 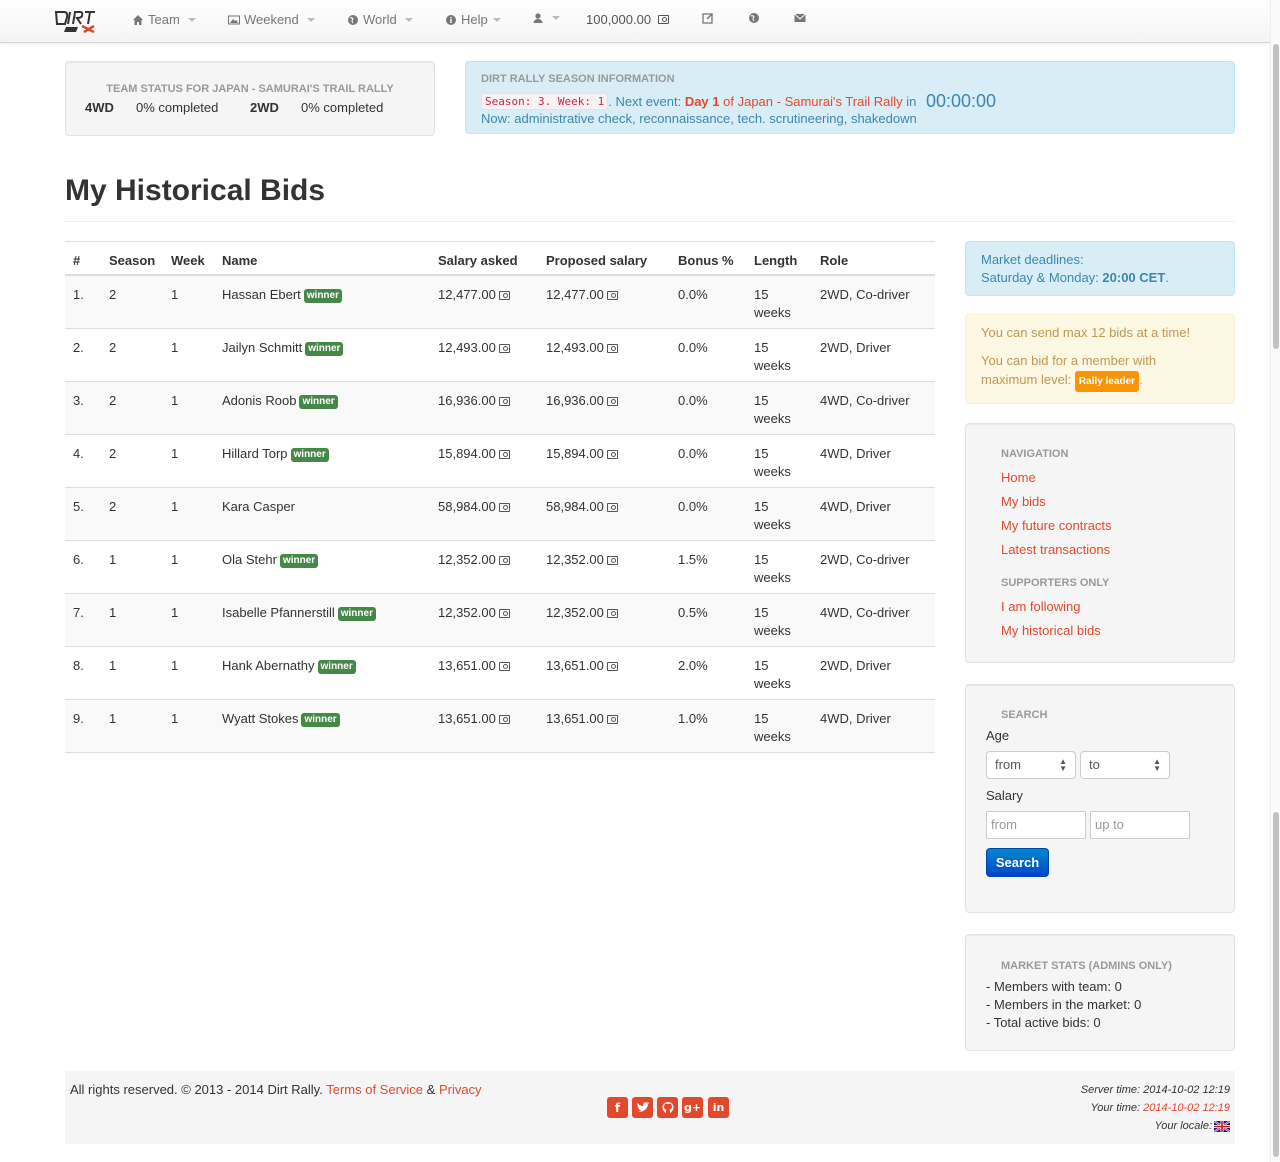 I want to click on deadlines-time: 20:00 CET, so click(x=1134, y=277).